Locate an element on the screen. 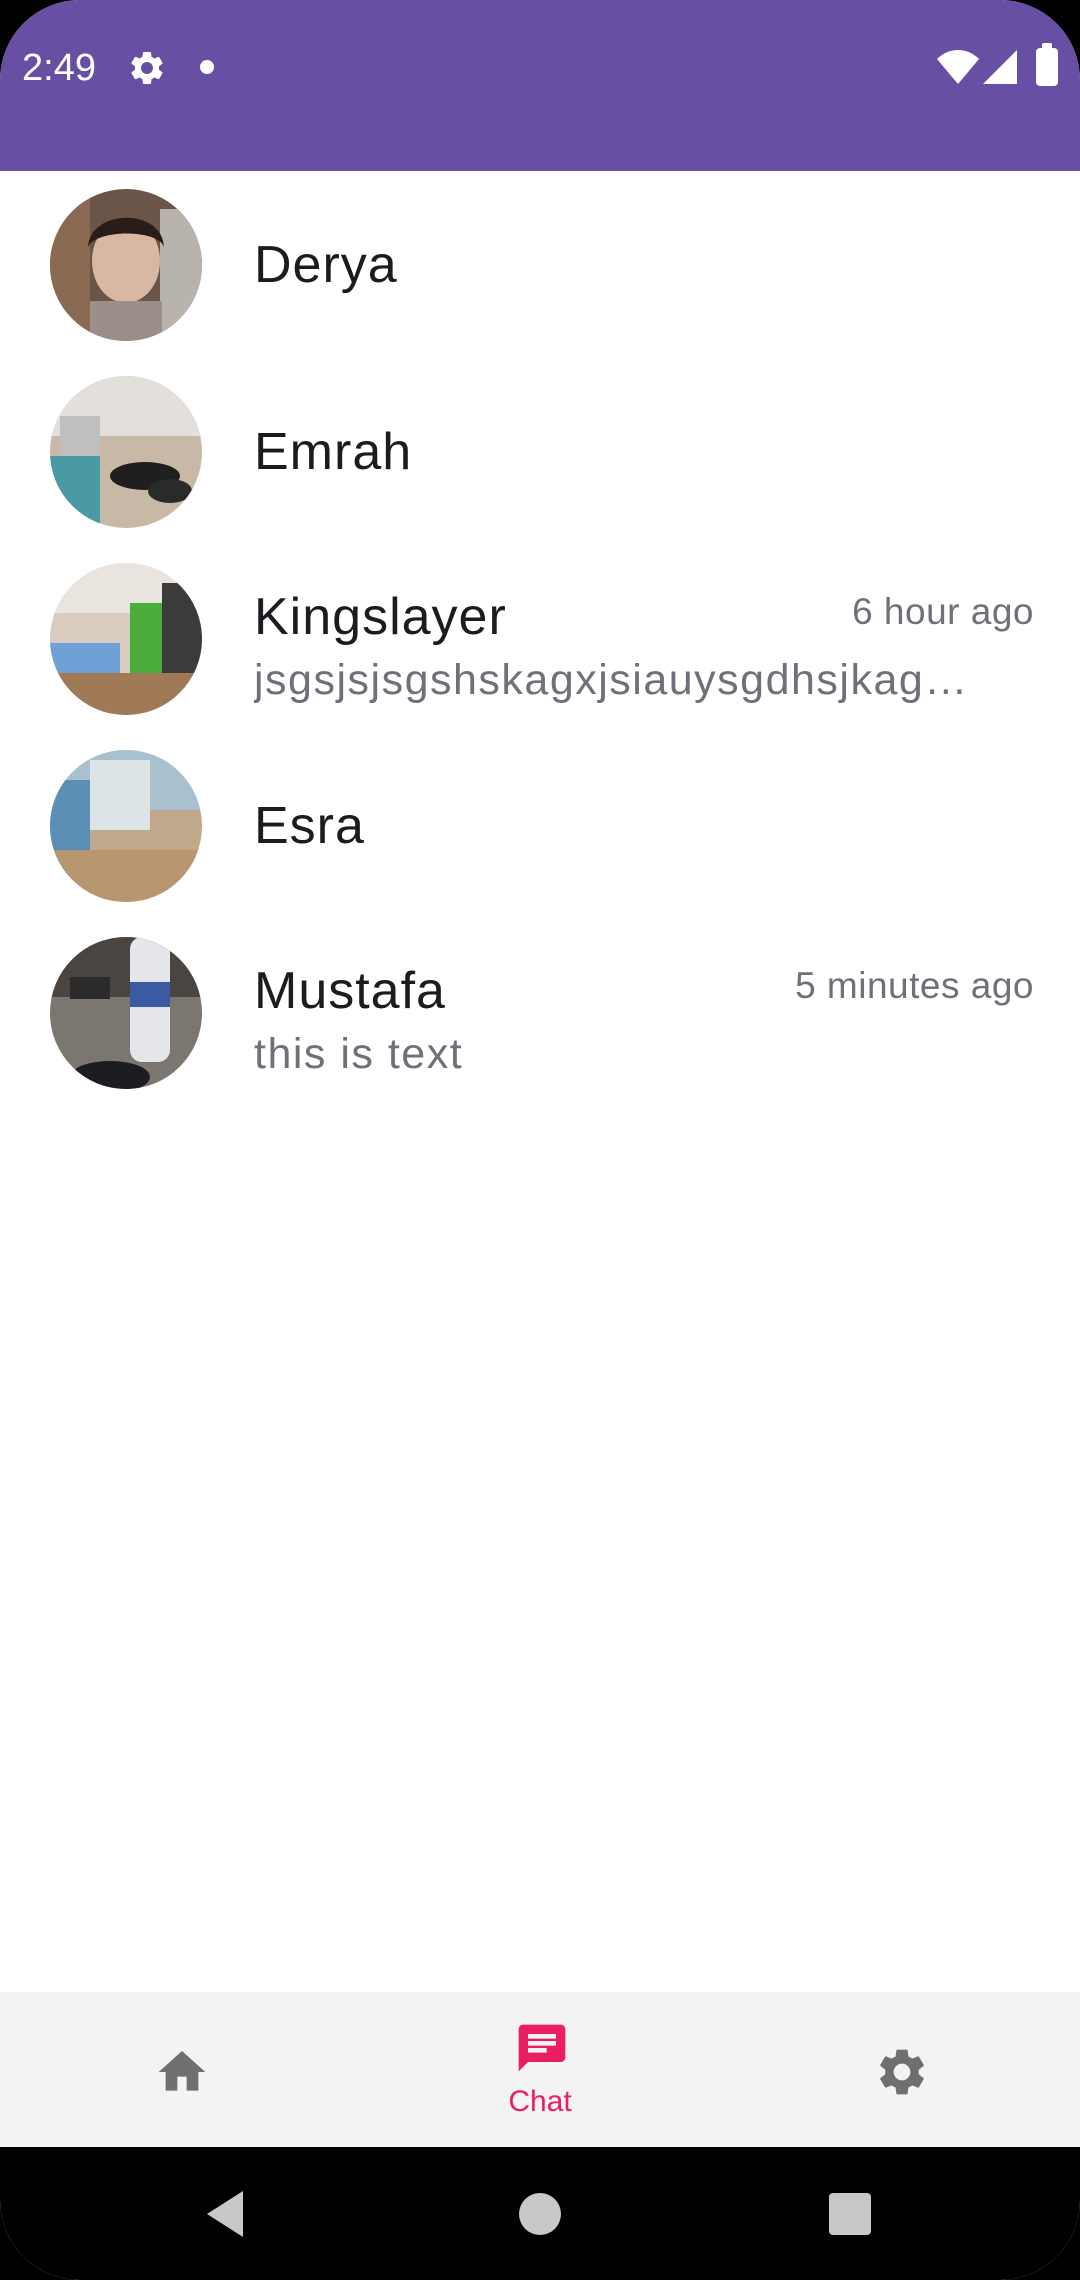 This screenshot has height=2280, width=1080. home-icon is located at coordinates (182, 2071).